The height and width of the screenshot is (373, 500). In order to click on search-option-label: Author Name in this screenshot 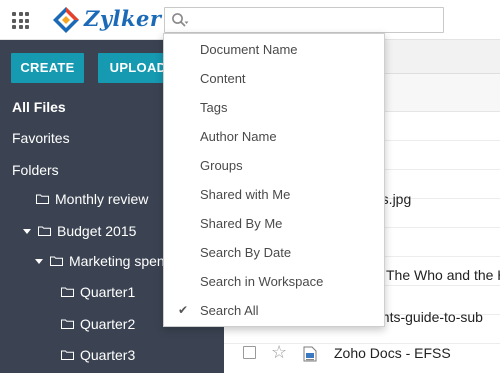, I will do `click(238, 136)`.